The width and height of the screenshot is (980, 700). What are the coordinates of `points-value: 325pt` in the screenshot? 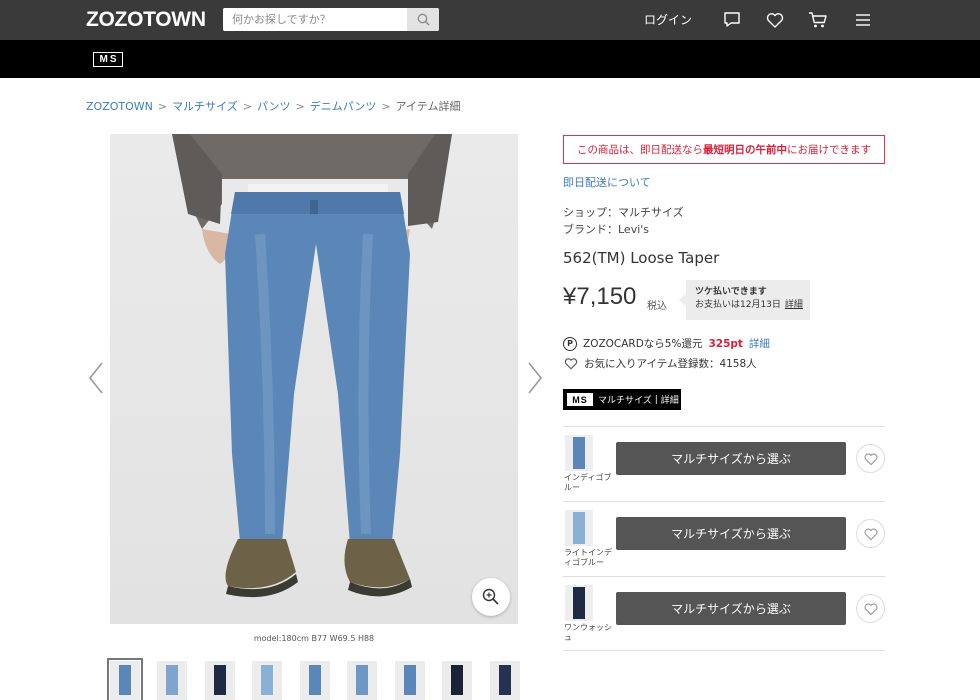 It's located at (725, 343).